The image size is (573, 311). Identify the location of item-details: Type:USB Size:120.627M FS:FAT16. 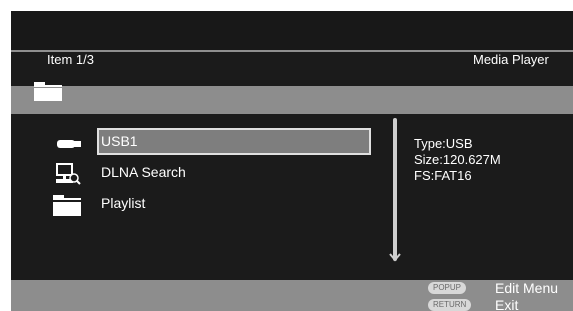
(457, 160).